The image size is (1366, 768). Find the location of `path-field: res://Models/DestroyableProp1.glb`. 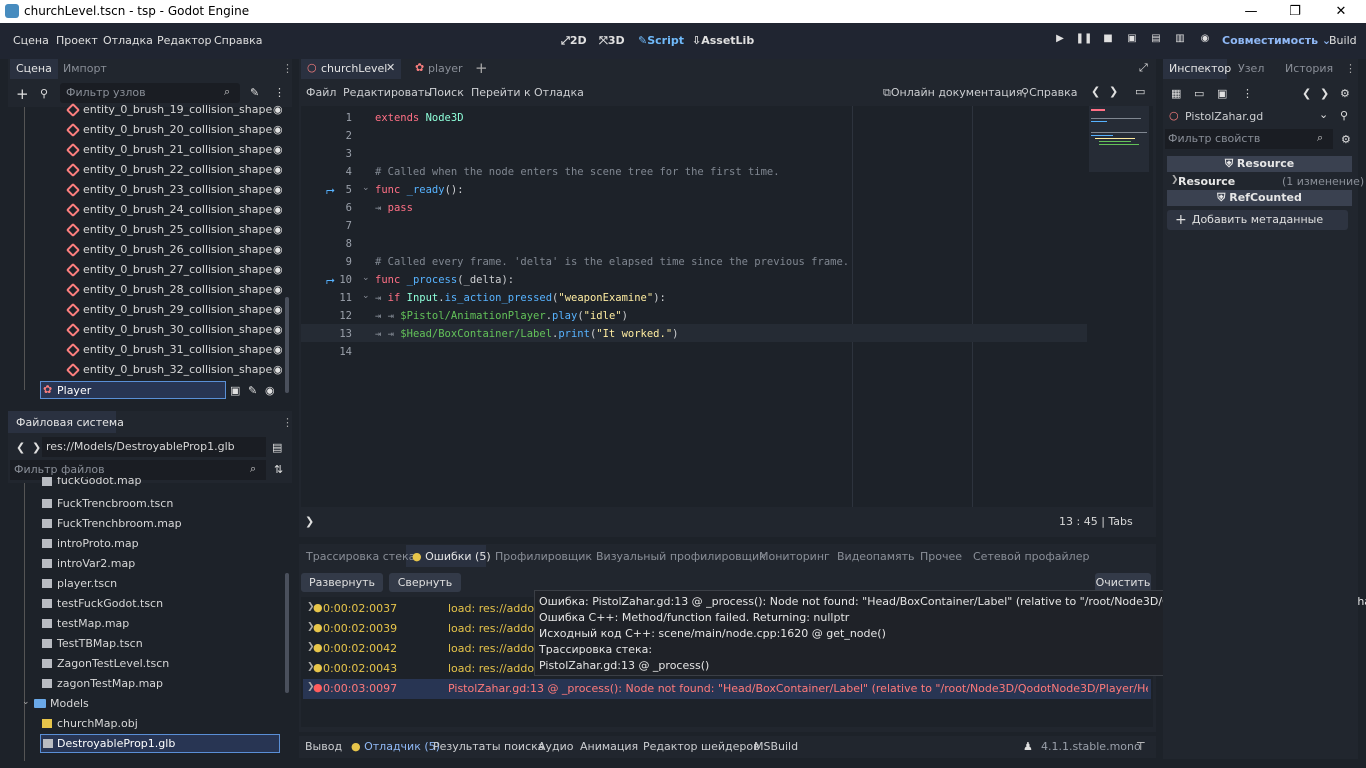

path-field: res://Models/DestroyableProp1.glb is located at coordinates (154, 447).